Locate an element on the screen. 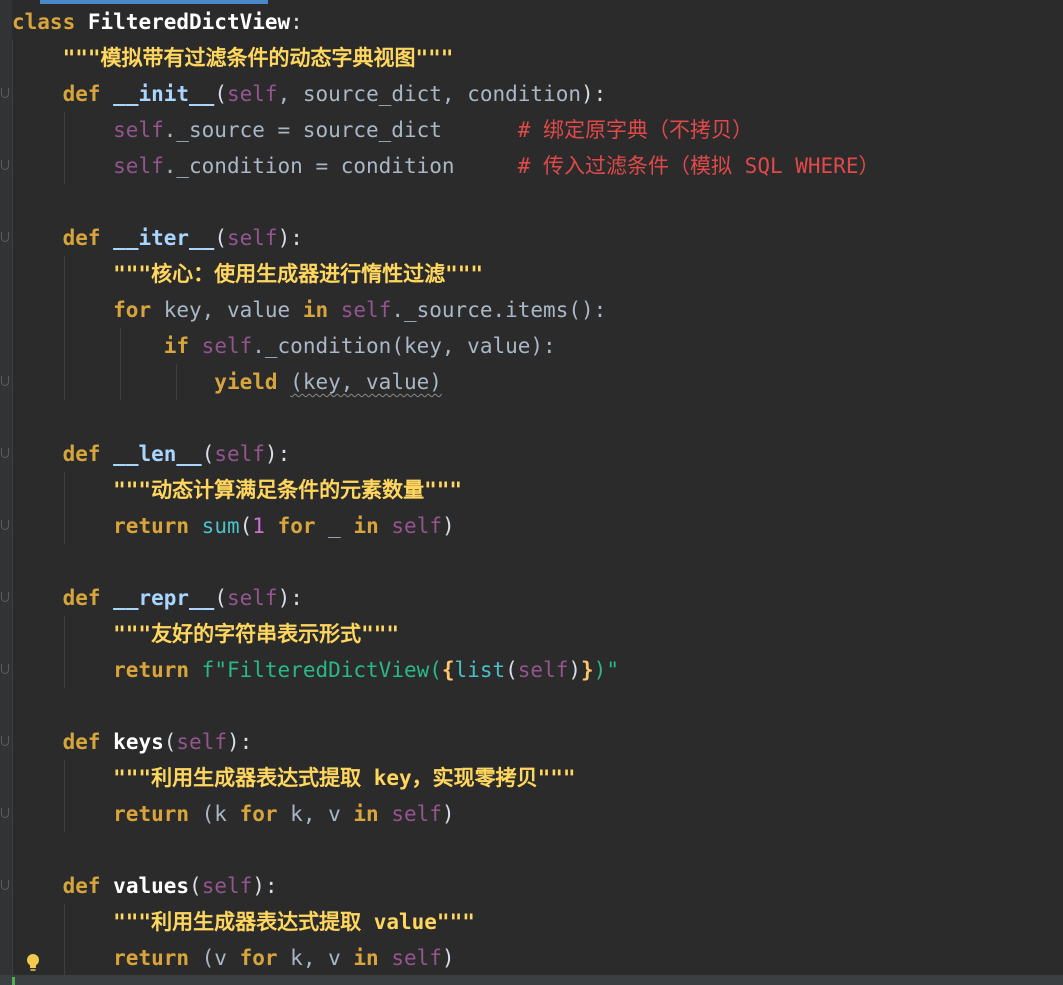 This screenshot has width=1063, height=985. code-line: return (v for k, v in self) is located at coordinates (537, 958).